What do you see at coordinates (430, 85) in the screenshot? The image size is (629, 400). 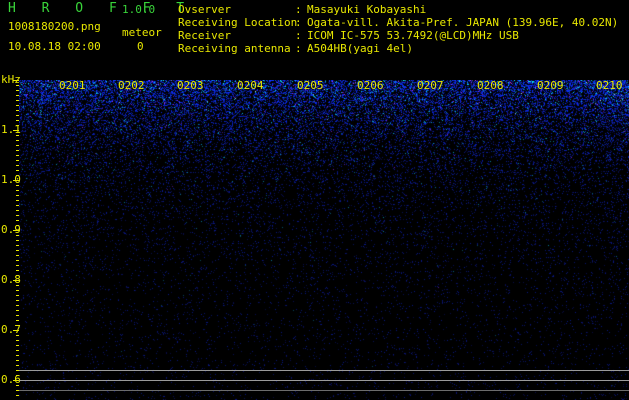 I see `x-tick-label: 0207` at bounding box center [430, 85].